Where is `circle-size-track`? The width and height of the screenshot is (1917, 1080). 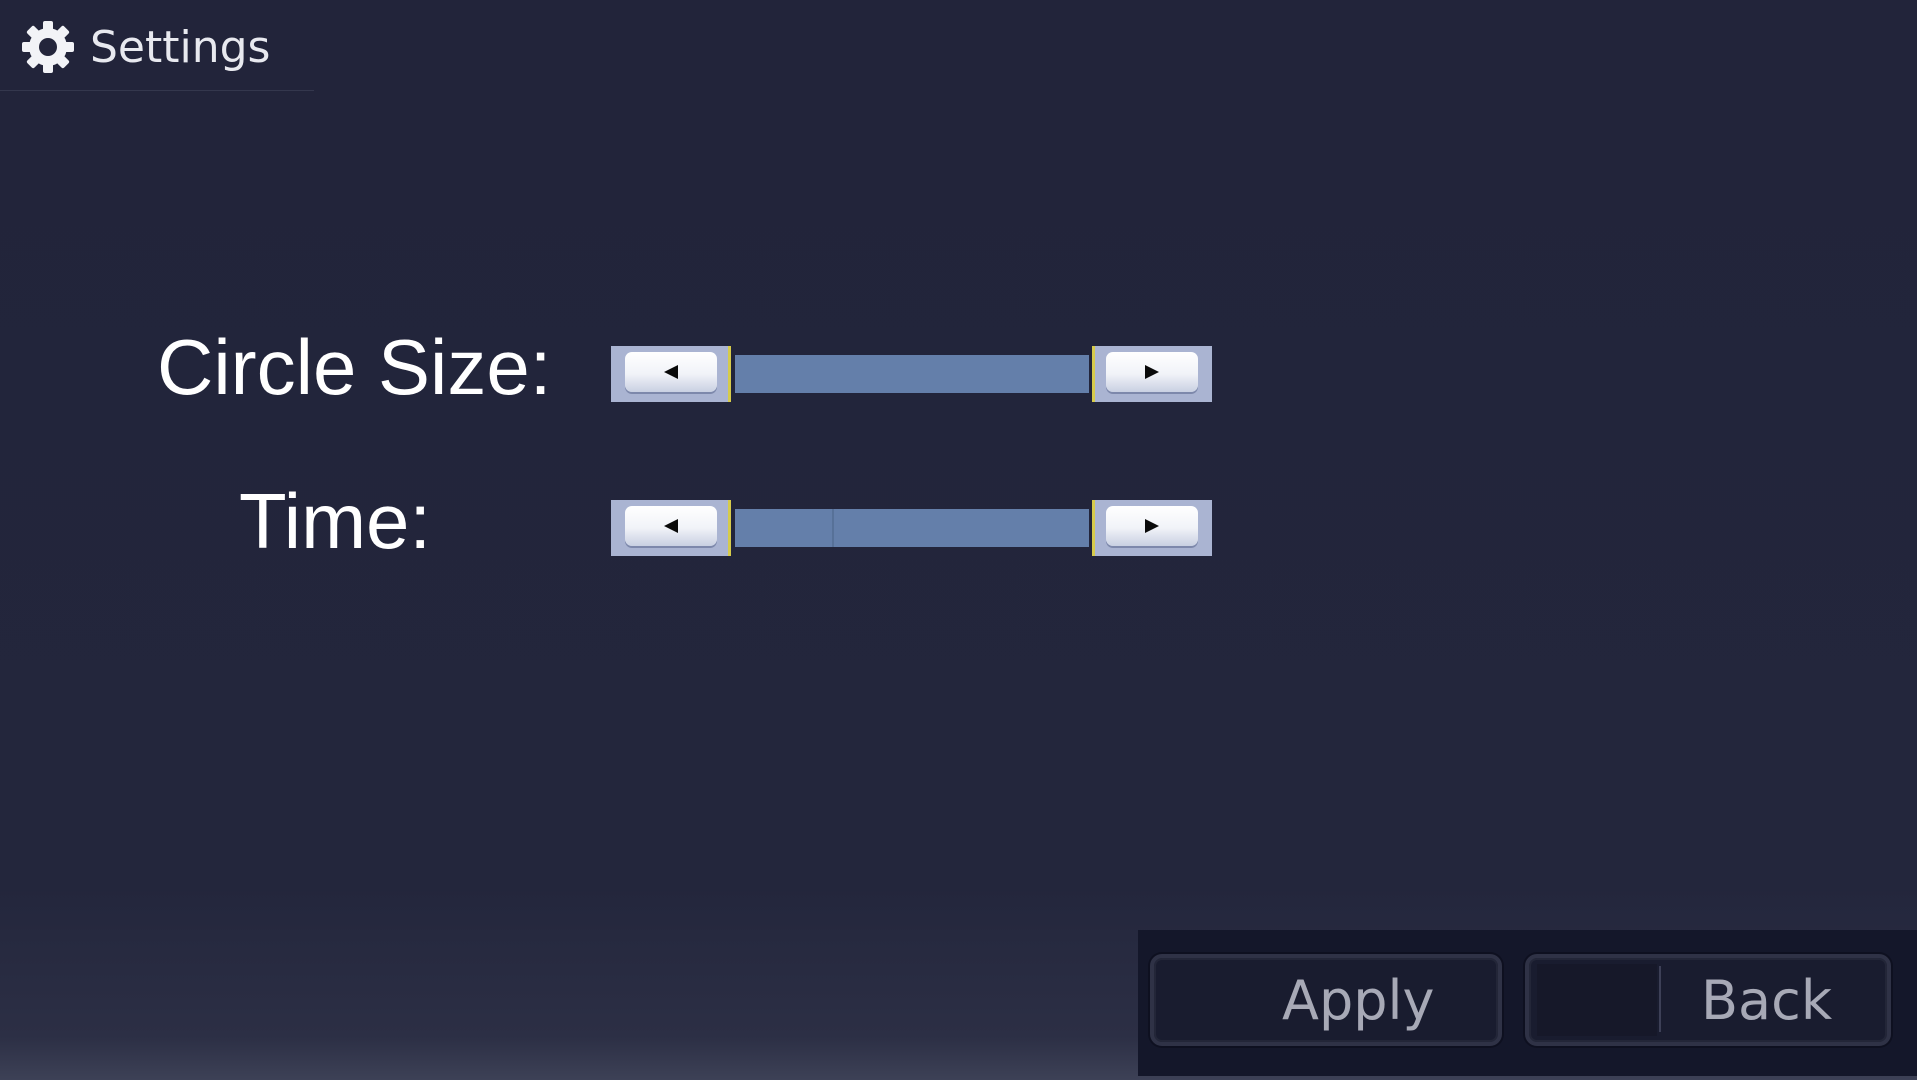
circle-size-track is located at coordinates (912, 374).